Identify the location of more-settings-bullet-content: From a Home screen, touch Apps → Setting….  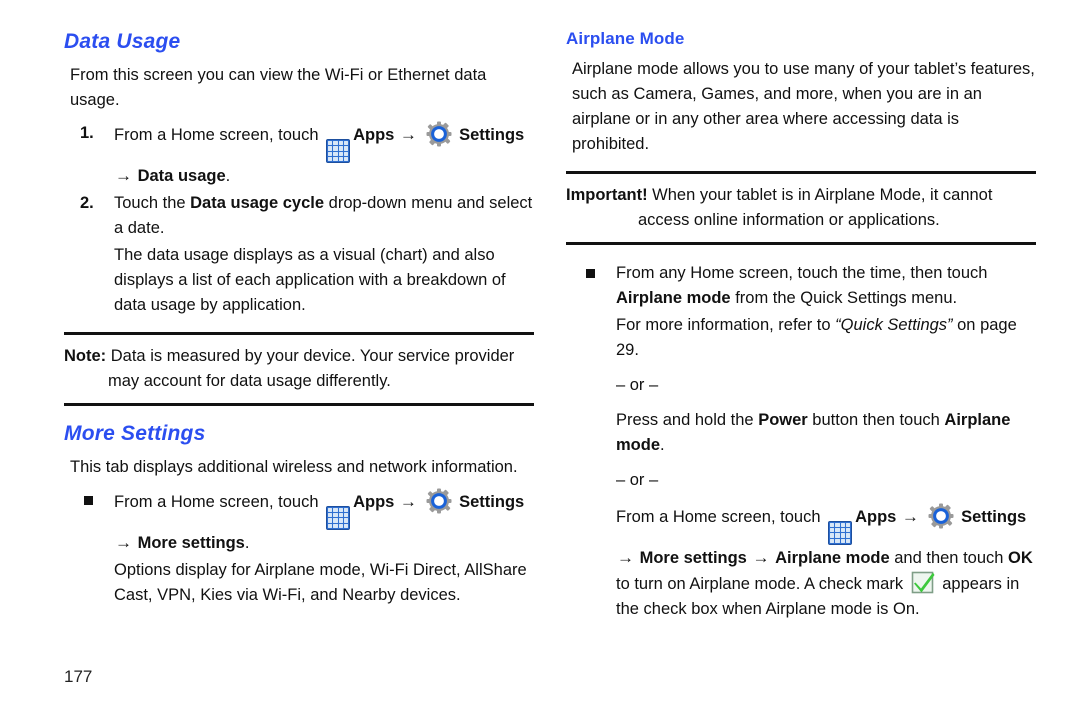
(324, 522).